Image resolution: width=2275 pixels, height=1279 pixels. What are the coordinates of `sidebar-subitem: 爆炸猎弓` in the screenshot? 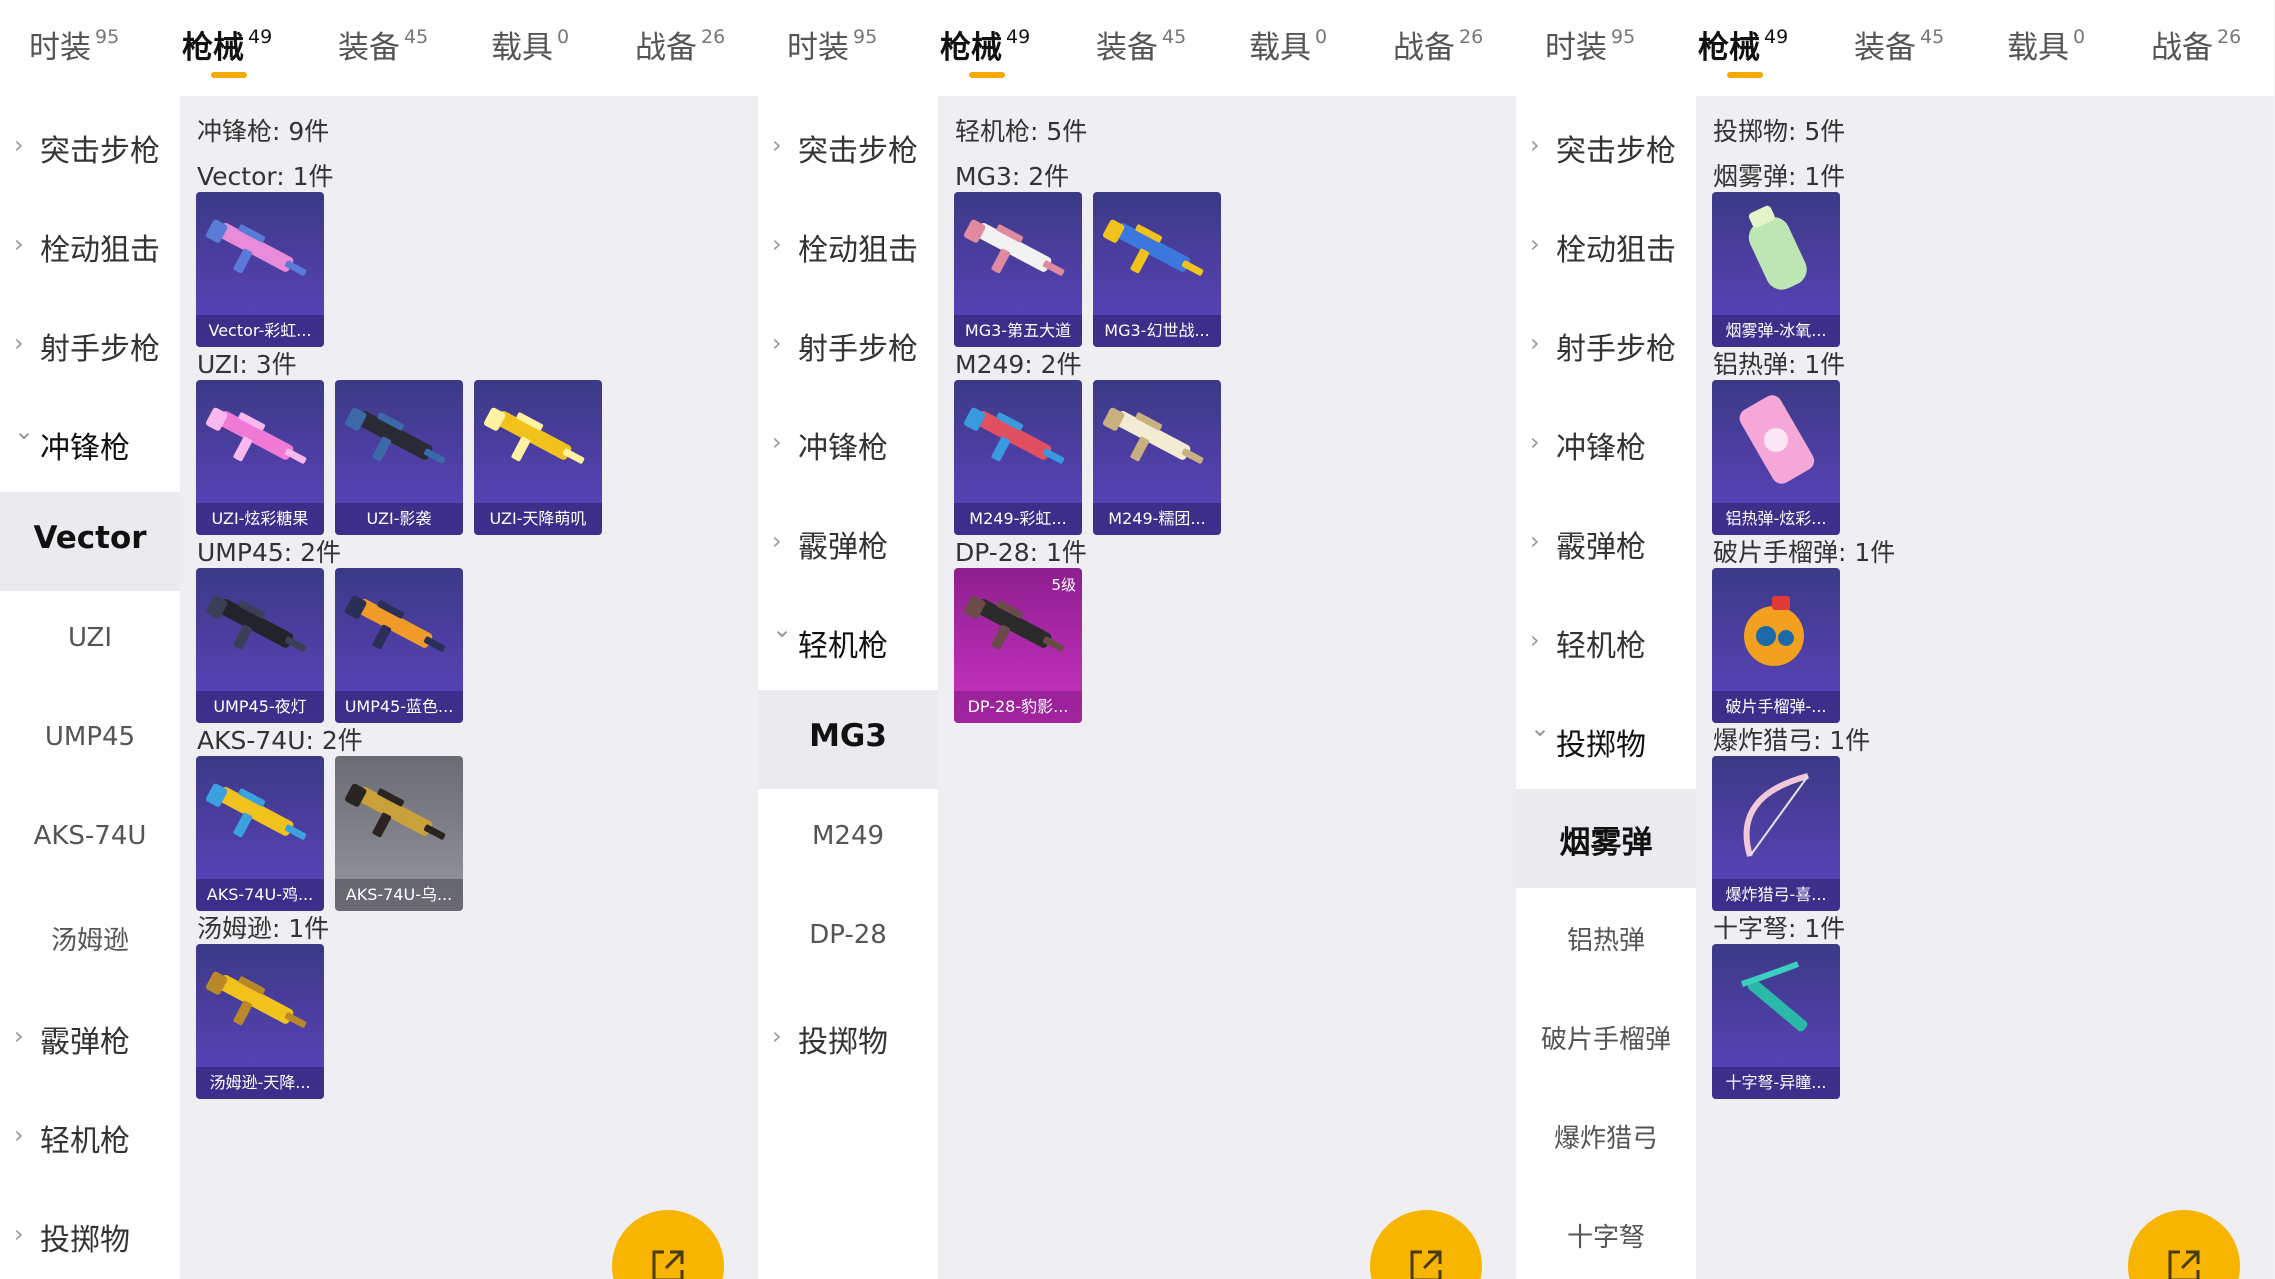 It's located at (1606, 1135).